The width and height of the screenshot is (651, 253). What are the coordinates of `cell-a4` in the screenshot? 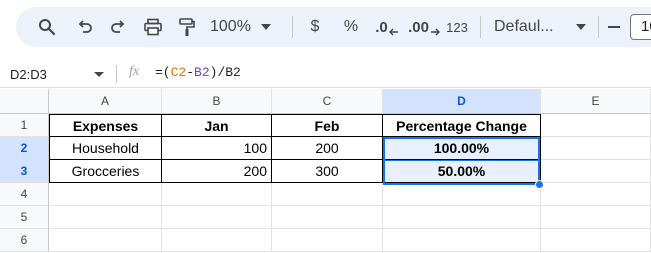 It's located at (105, 194).